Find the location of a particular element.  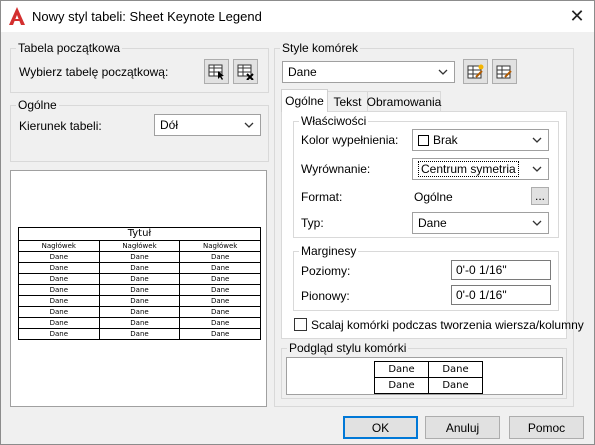

tab-general-label: Ogólne is located at coordinates (304, 101).